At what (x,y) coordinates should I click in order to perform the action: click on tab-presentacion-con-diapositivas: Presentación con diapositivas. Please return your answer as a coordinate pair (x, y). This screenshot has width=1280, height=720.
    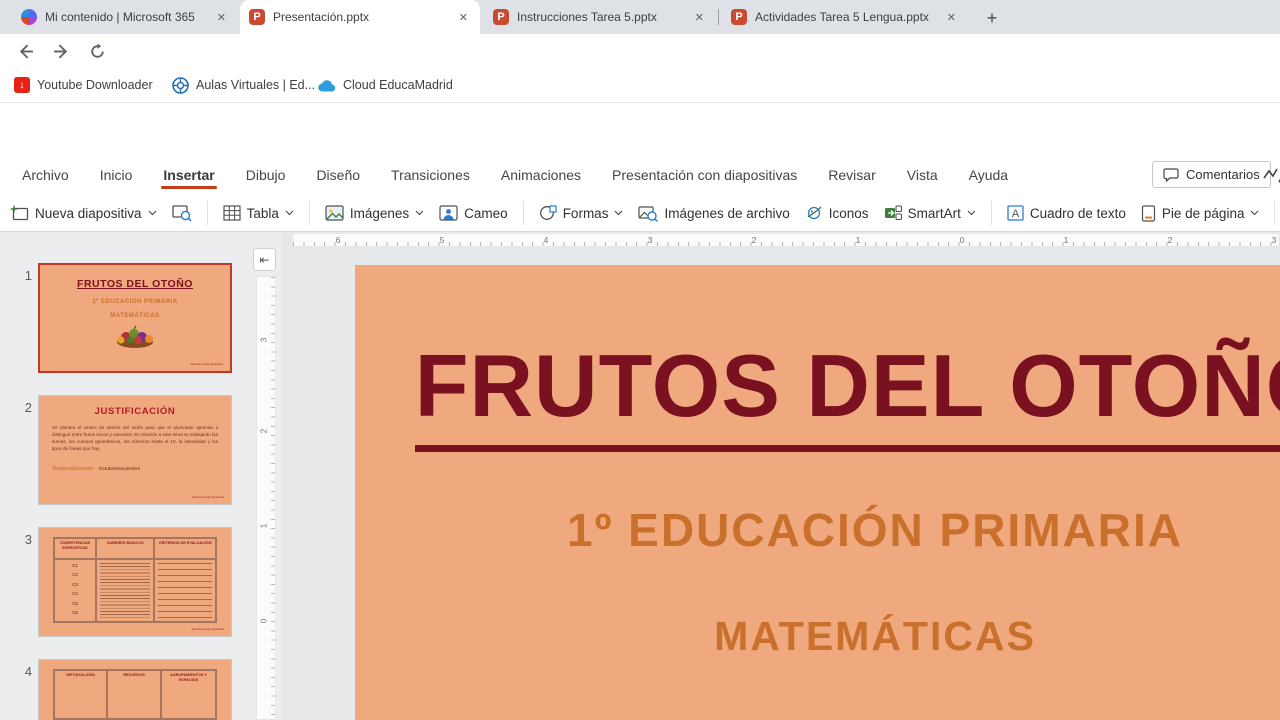
    Looking at the image, I should click on (704, 175).